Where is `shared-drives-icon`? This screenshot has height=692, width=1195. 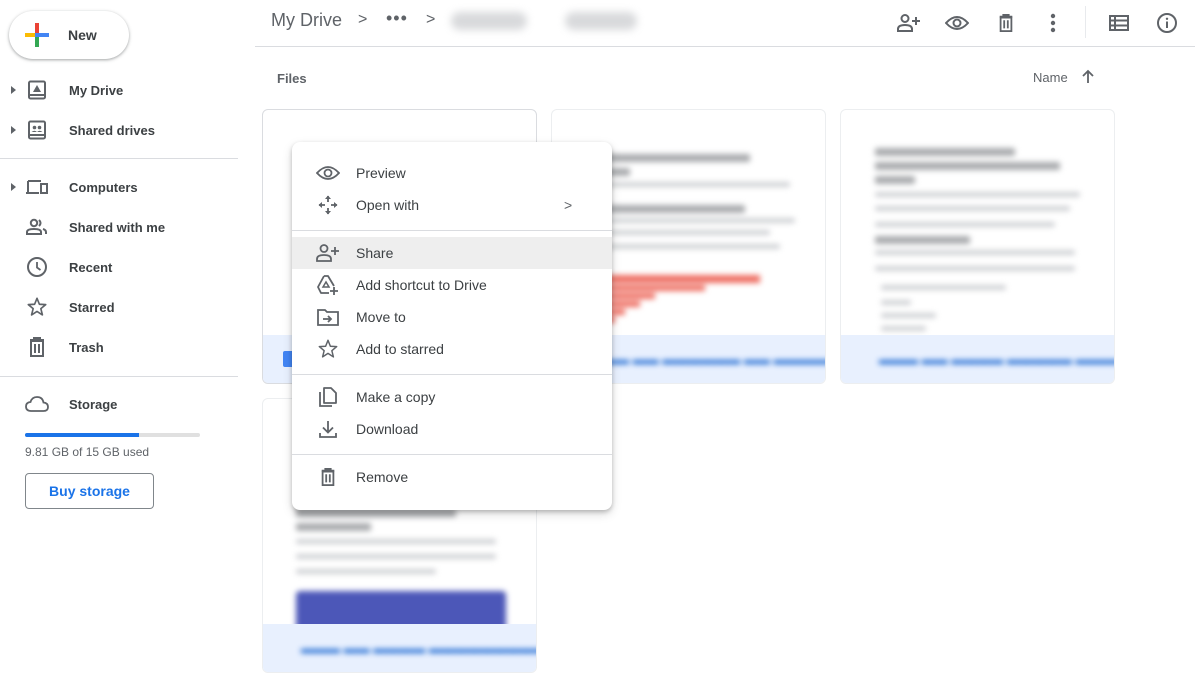
shared-drives-icon is located at coordinates (37, 130).